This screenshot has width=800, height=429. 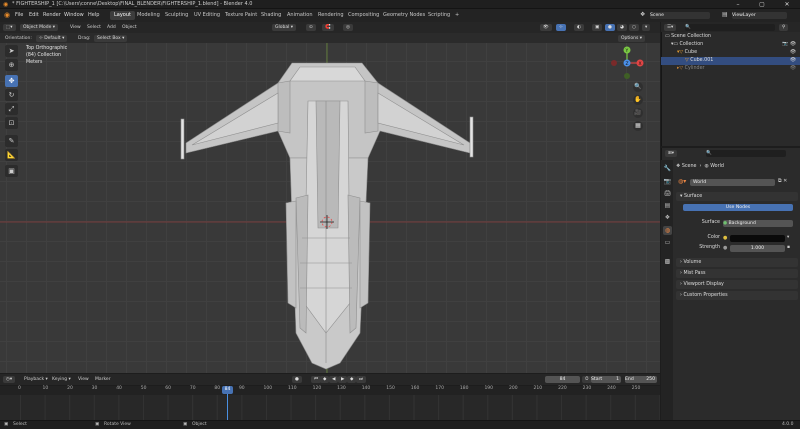 What do you see at coordinates (94, 27) in the screenshot?
I see `menu-select: Select` at bounding box center [94, 27].